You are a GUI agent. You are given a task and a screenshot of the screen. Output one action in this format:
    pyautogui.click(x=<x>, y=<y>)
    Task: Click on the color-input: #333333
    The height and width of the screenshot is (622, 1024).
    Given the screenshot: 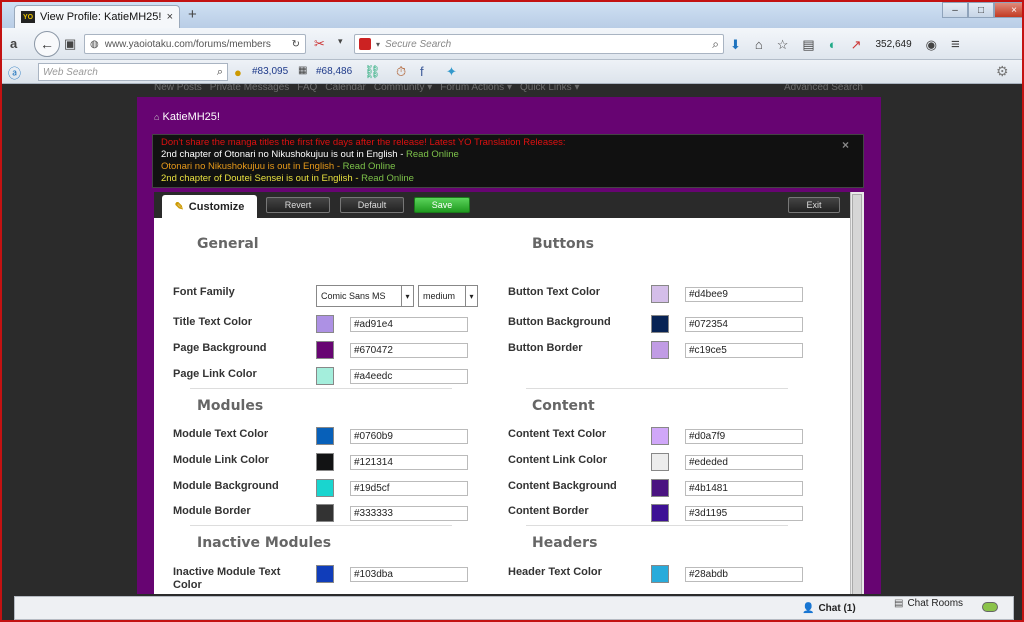 What is the action you would take?
    pyautogui.click(x=409, y=513)
    